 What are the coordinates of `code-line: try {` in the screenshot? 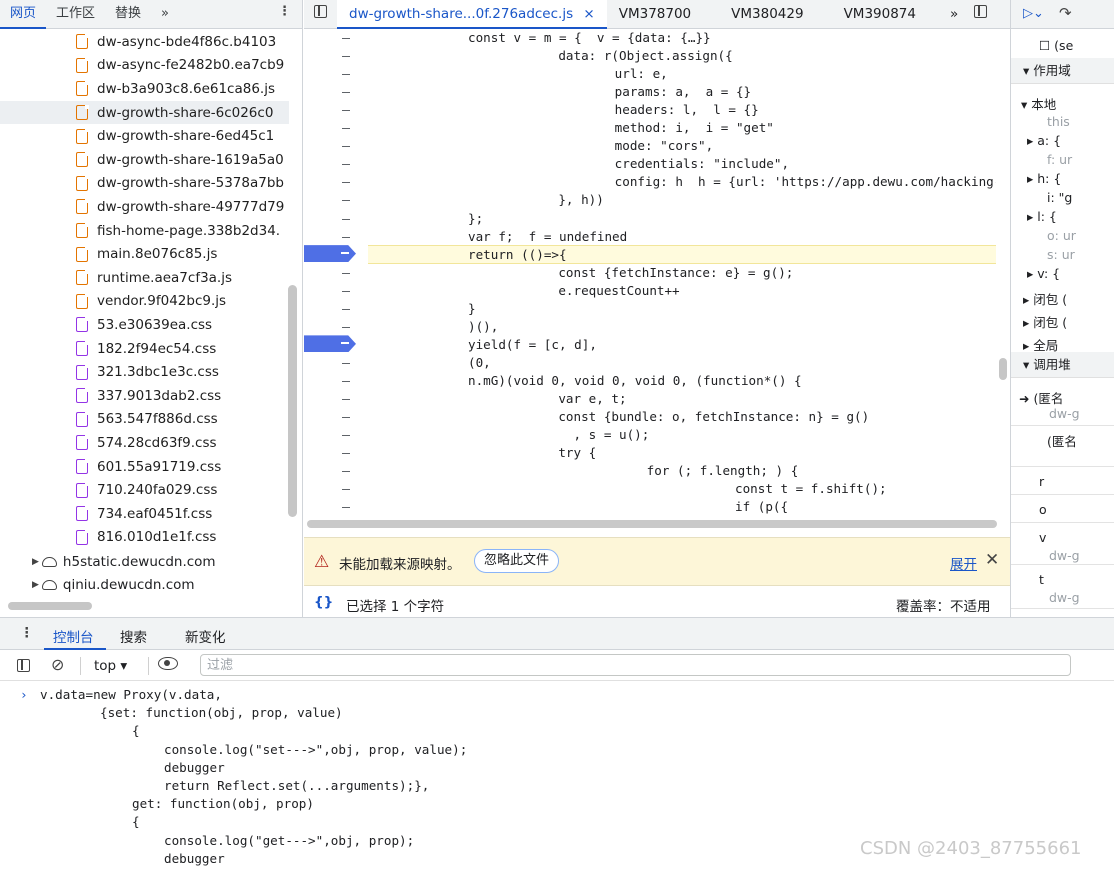 It's located at (562, 453).